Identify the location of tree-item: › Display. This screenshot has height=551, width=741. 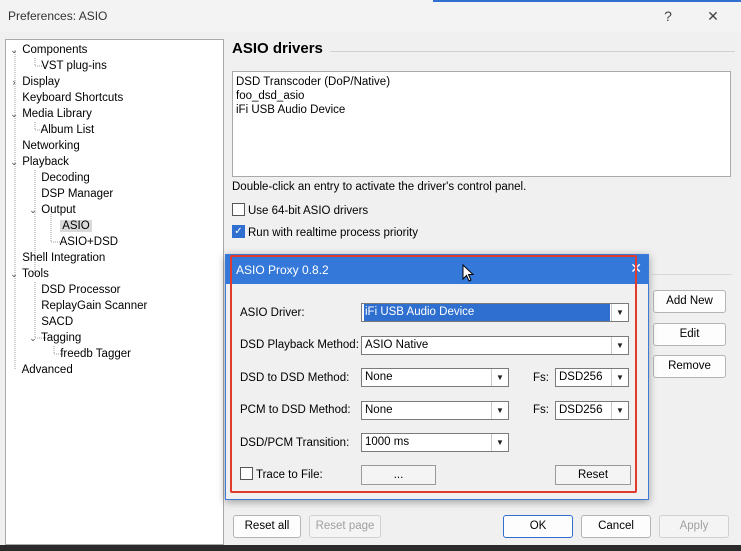
(34, 82).